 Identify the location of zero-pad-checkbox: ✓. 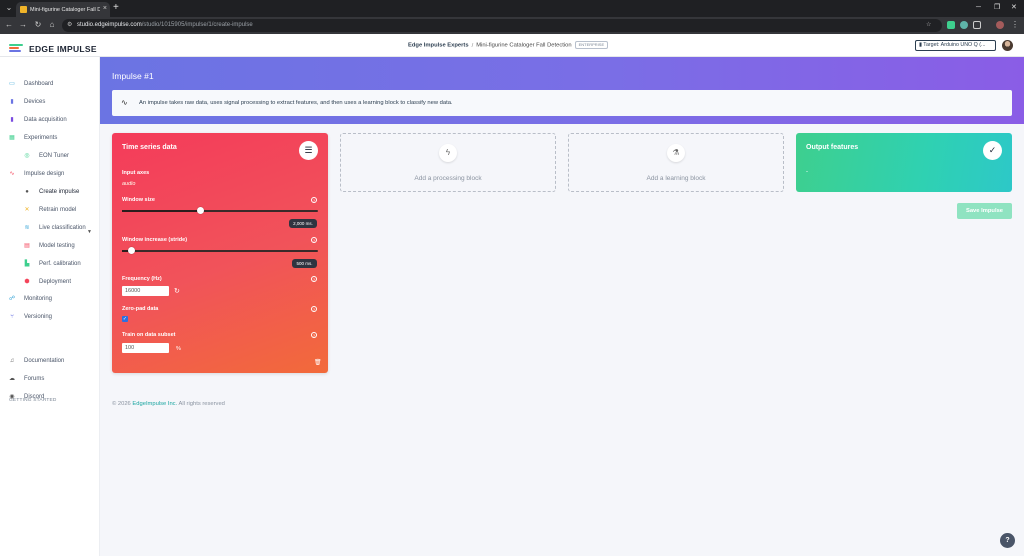
(125, 319).